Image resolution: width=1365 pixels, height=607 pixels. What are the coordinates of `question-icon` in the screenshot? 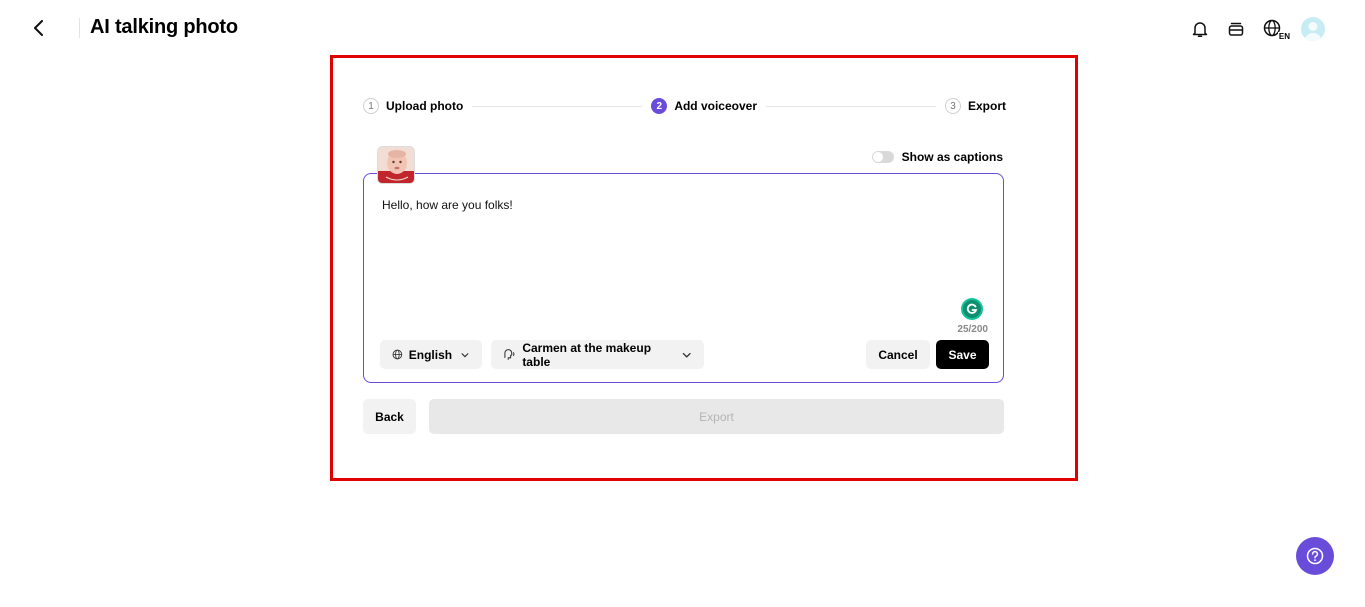 It's located at (1315, 556).